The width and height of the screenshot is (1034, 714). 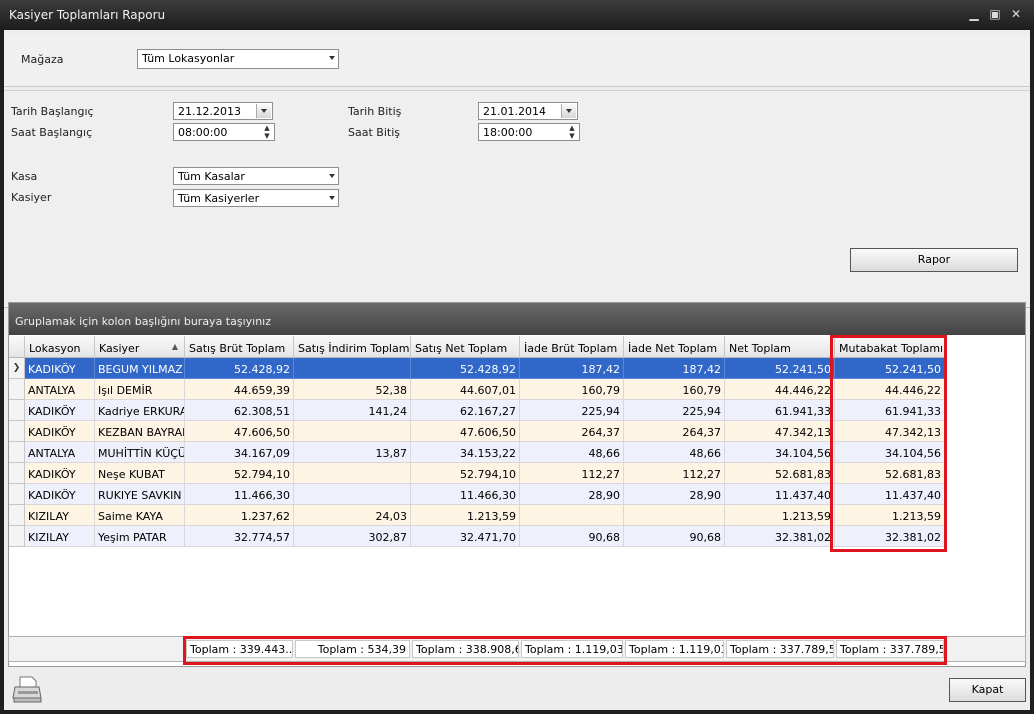 I want to click on col-satis-brut-cell: 62.308,51, so click(x=239, y=410).